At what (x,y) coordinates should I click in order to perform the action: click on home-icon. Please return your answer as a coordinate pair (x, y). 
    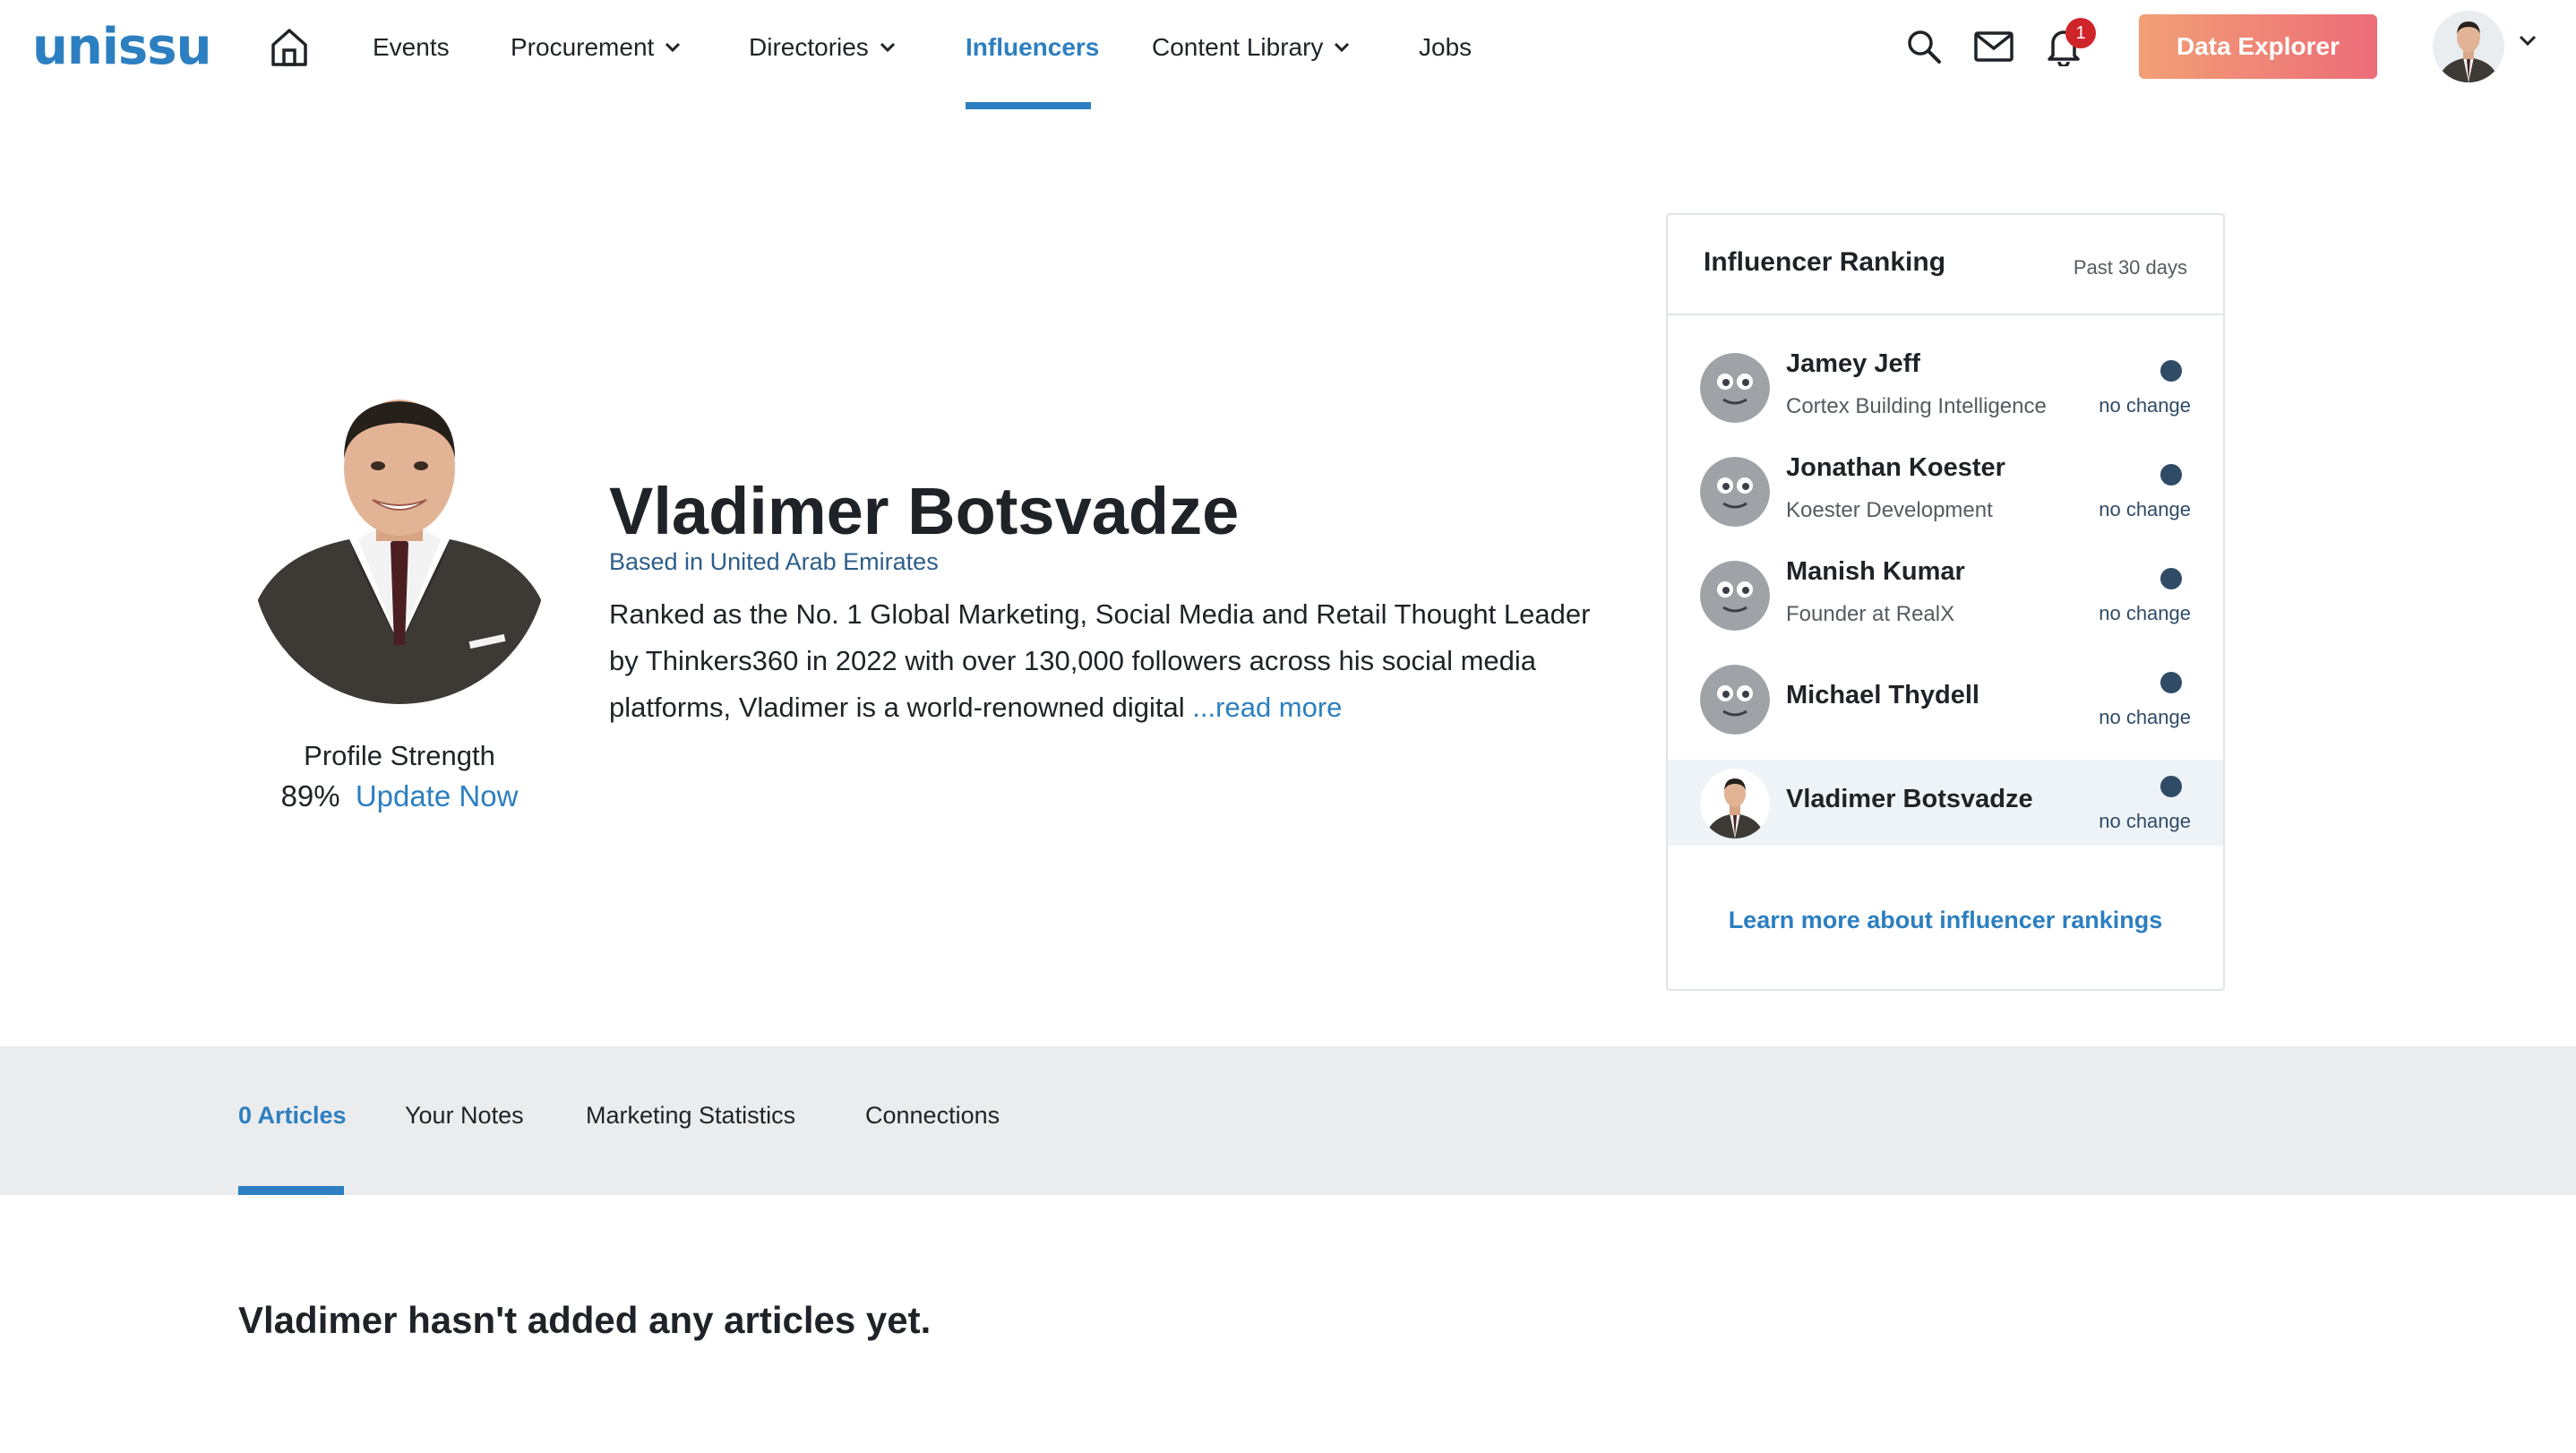
    Looking at the image, I should click on (289, 47).